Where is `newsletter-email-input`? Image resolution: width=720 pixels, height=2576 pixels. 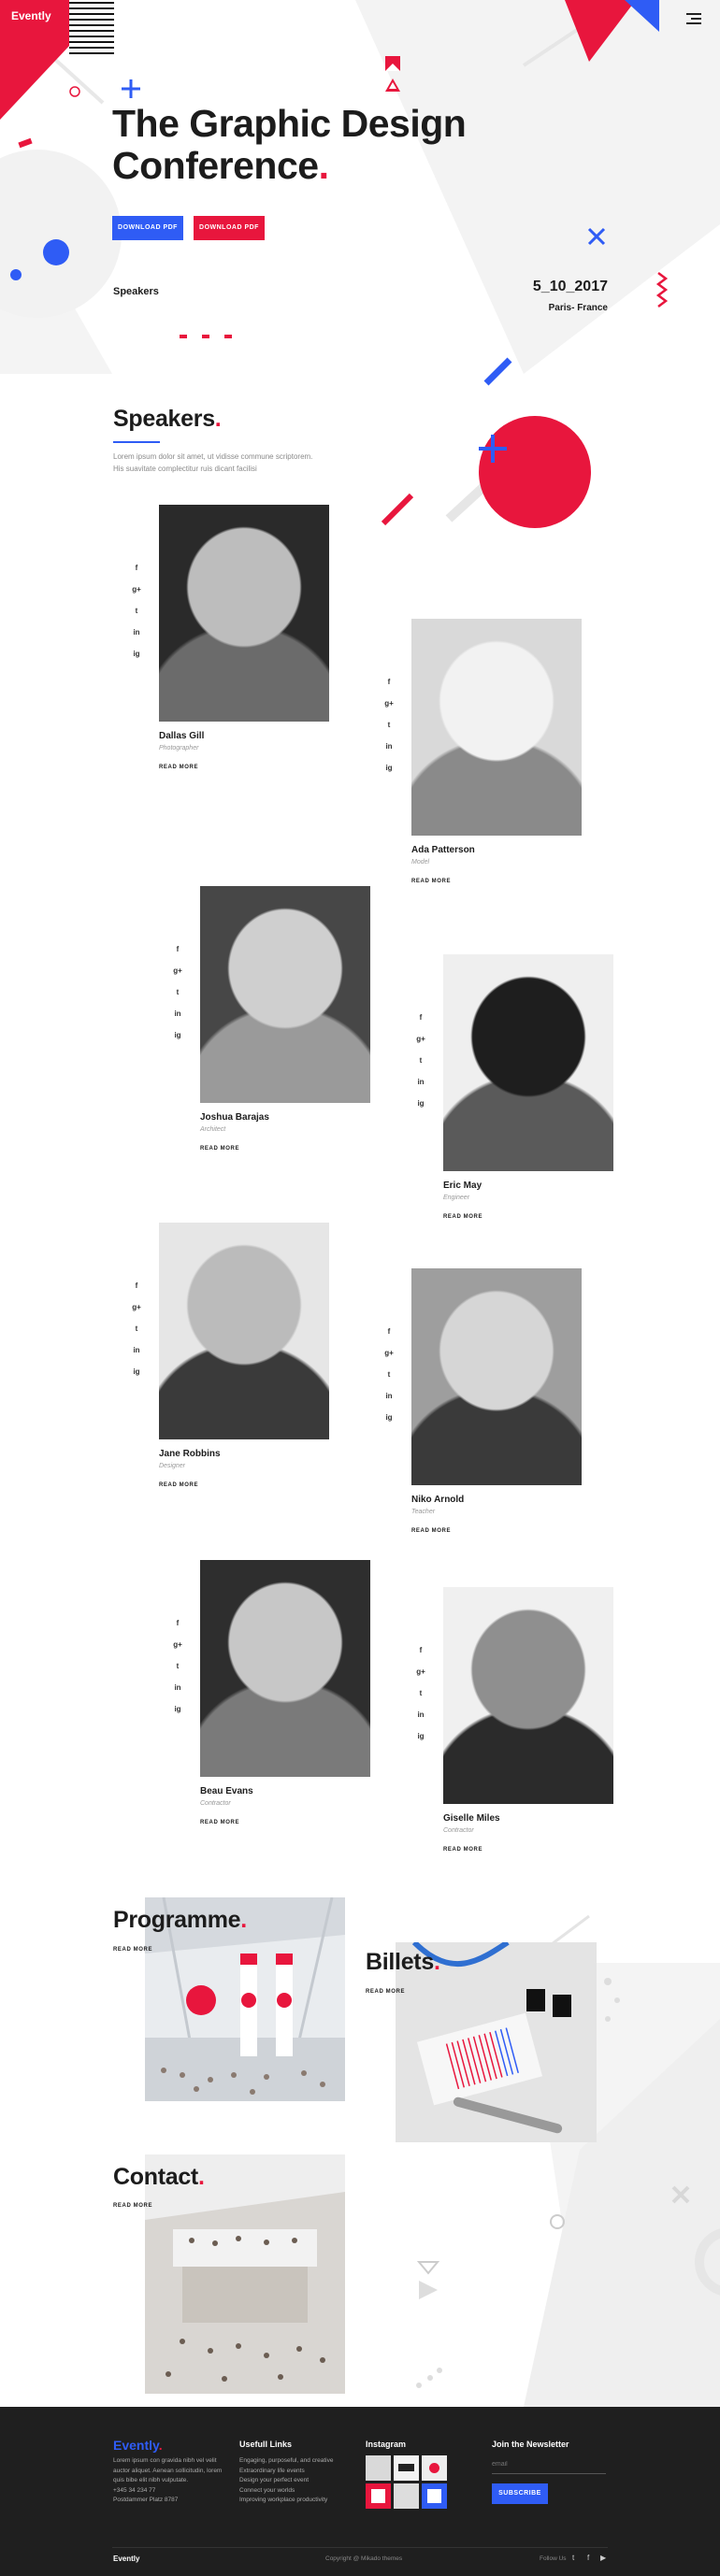 newsletter-email-input is located at coordinates (549, 2464).